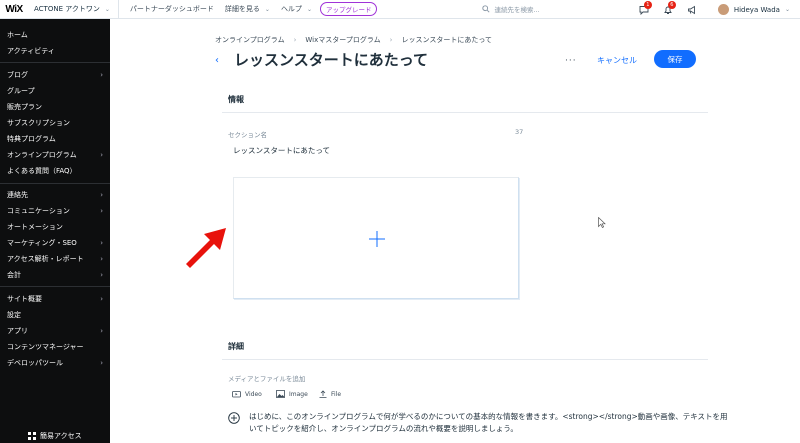 The height and width of the screenshot is (443, 800). I want to click on upgrade-button: アップグレード, so click(348, 9).